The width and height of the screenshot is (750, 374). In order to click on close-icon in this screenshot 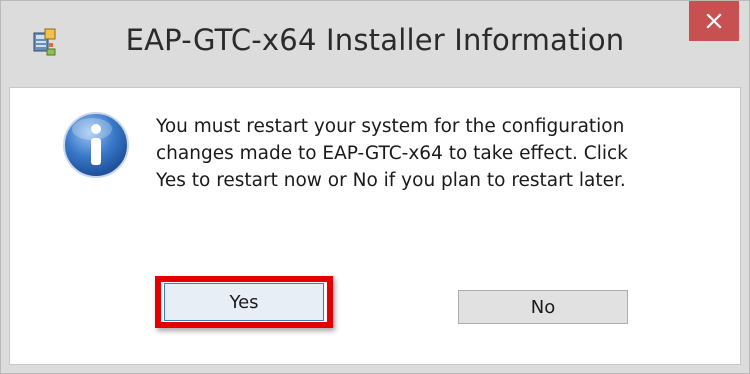, I will do `click(714, 21)`.